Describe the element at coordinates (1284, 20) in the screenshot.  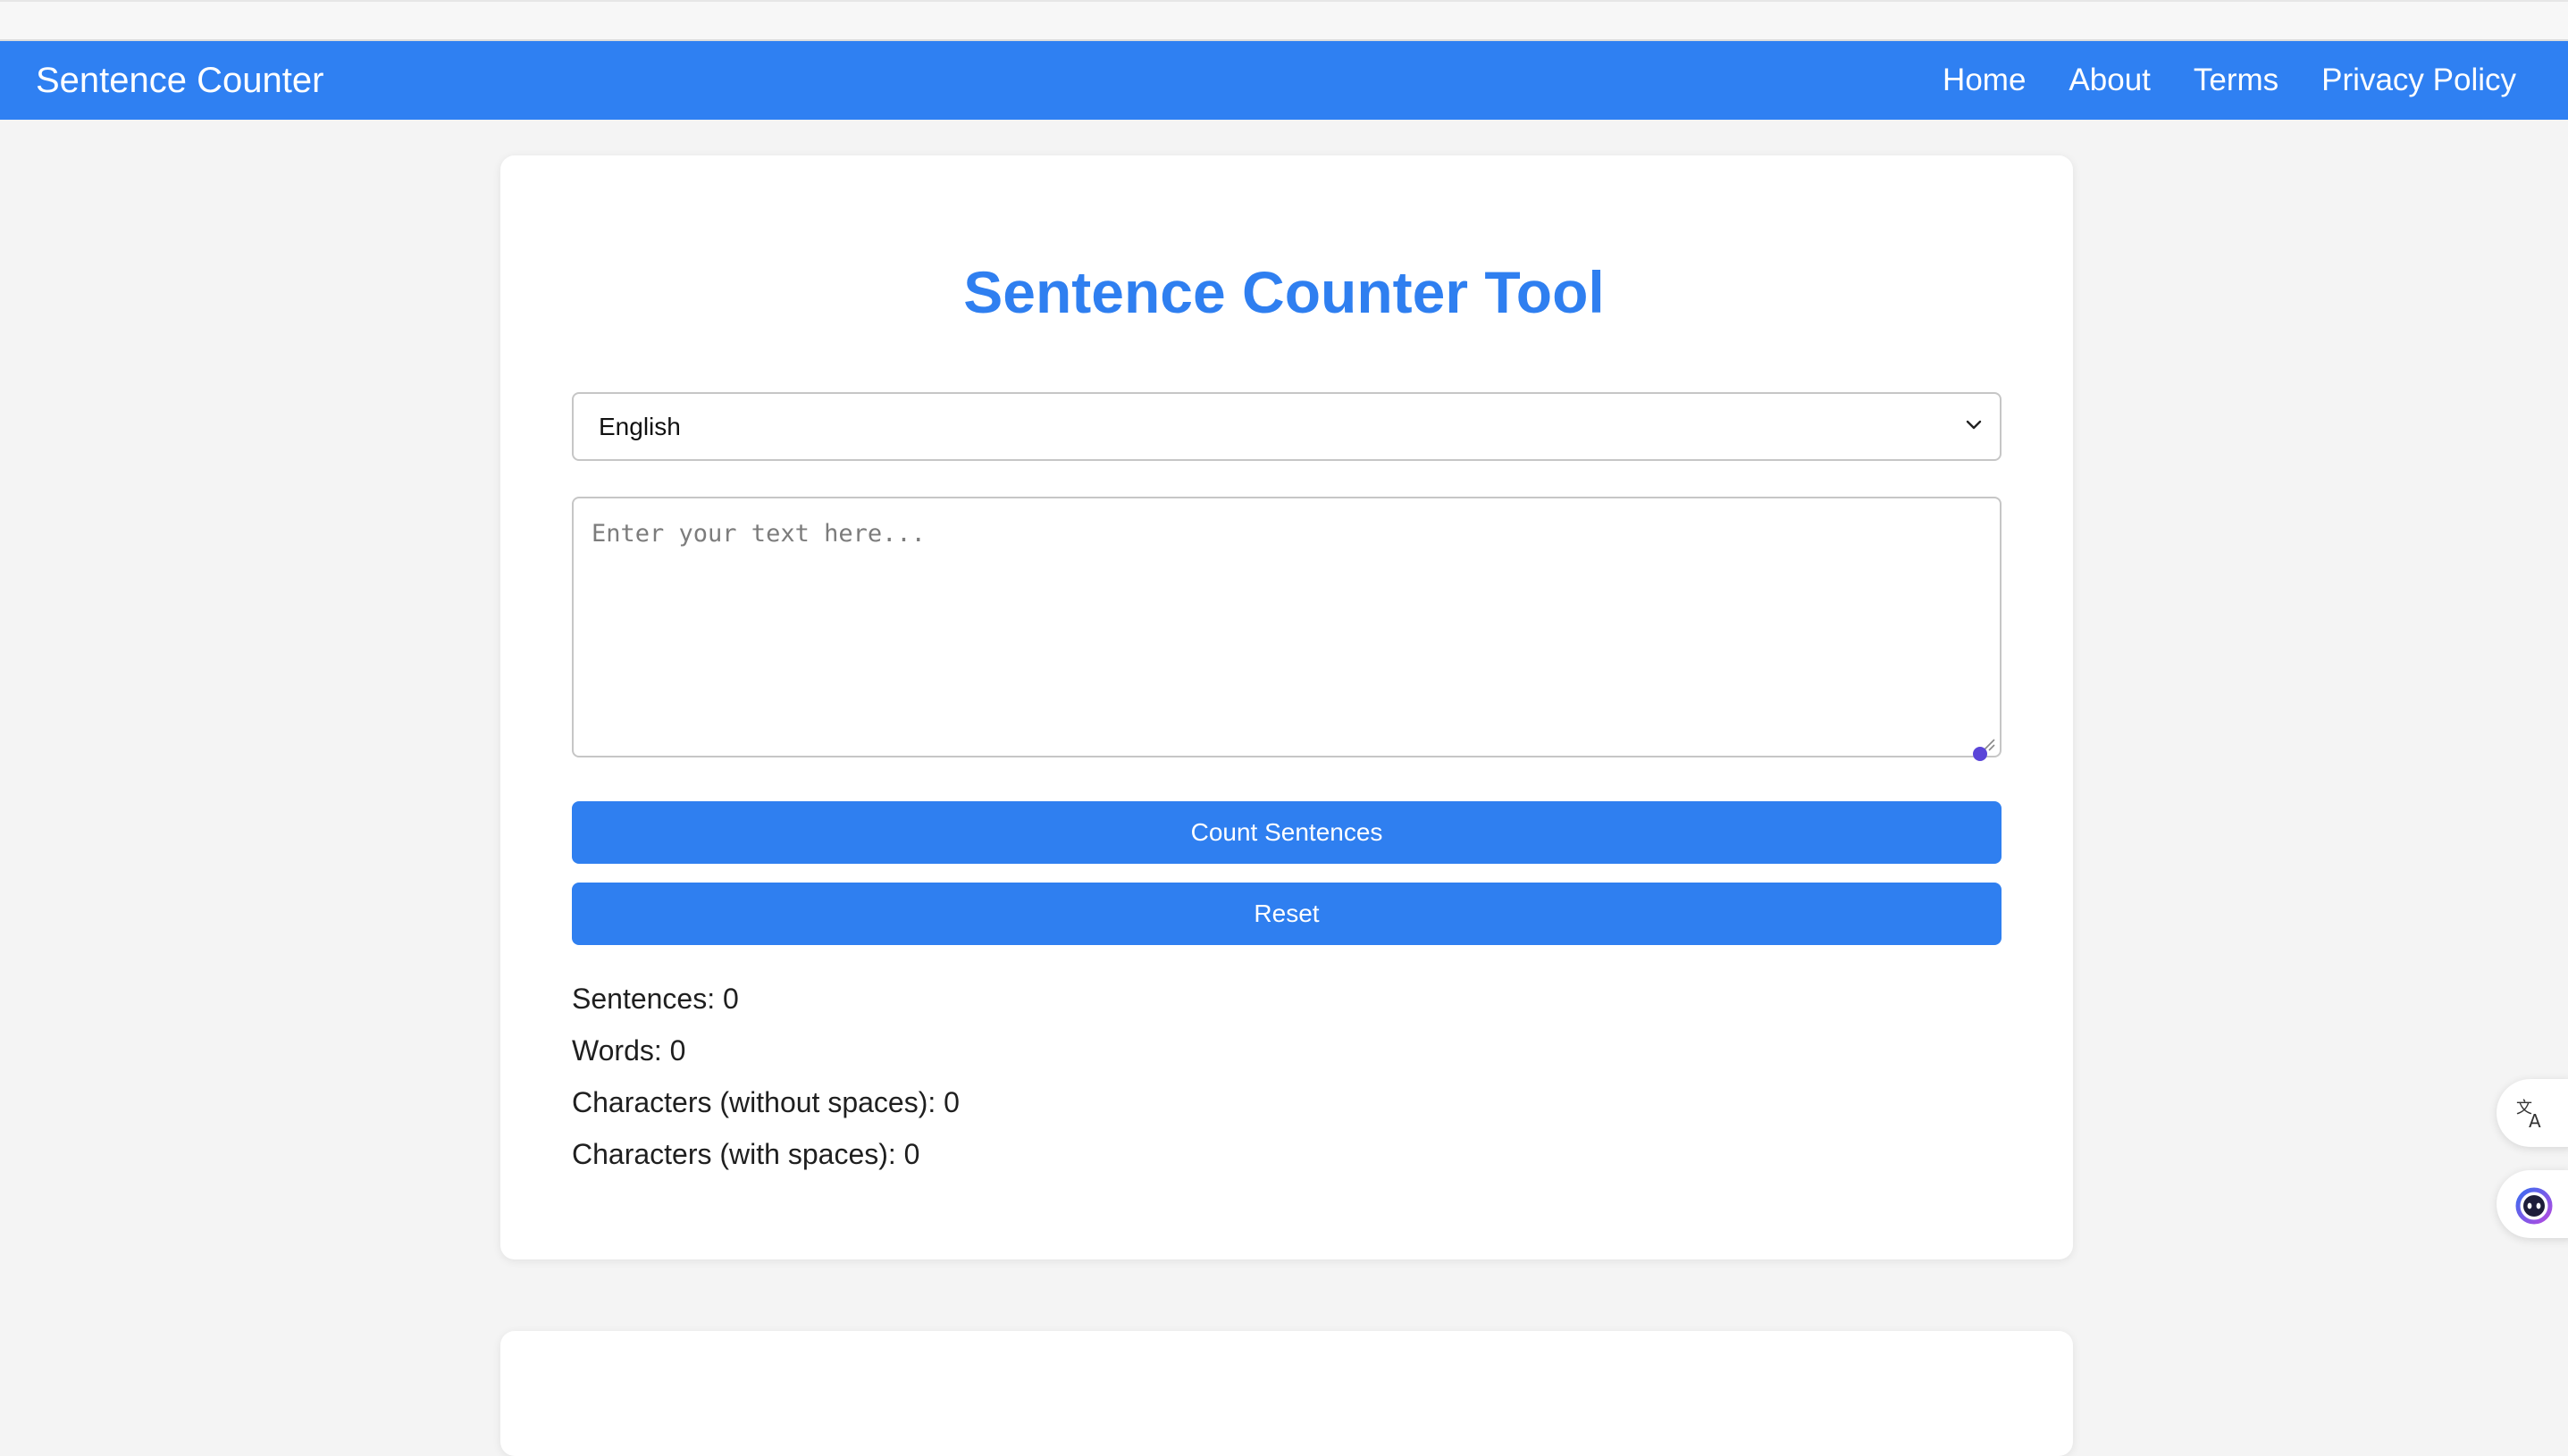
I see `browser-top-strip` at that location.